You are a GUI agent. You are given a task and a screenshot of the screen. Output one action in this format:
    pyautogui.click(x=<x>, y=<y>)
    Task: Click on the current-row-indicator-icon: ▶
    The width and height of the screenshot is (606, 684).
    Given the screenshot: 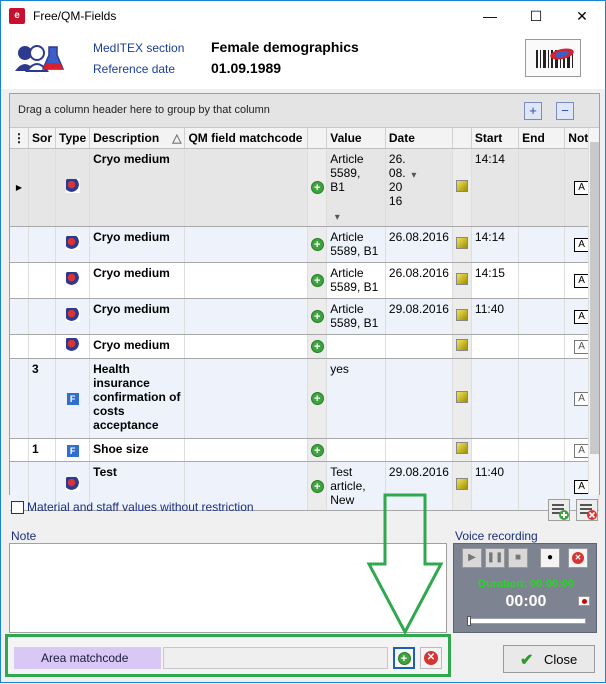 What is the action you would take?
    pyautogui.click(x=19, y=187)
    